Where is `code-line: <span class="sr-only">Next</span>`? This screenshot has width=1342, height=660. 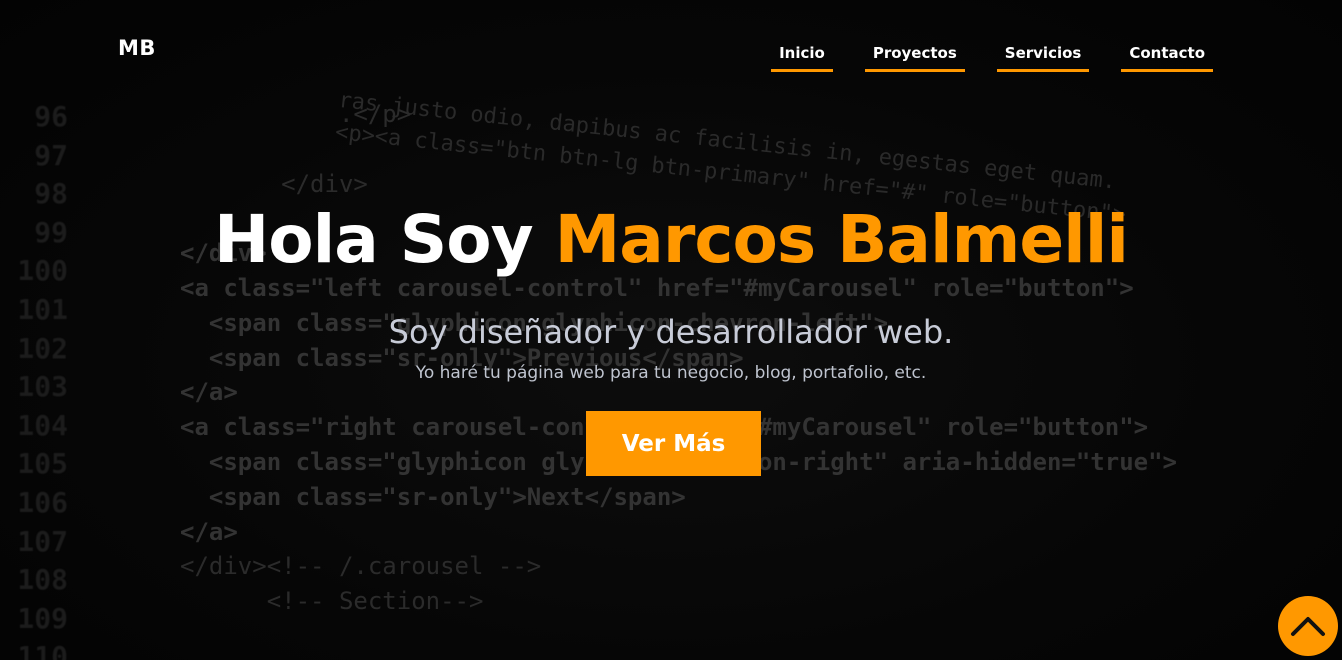 code-line: <span class="sr-only">Next</span> is located at coordinates (433, 496).